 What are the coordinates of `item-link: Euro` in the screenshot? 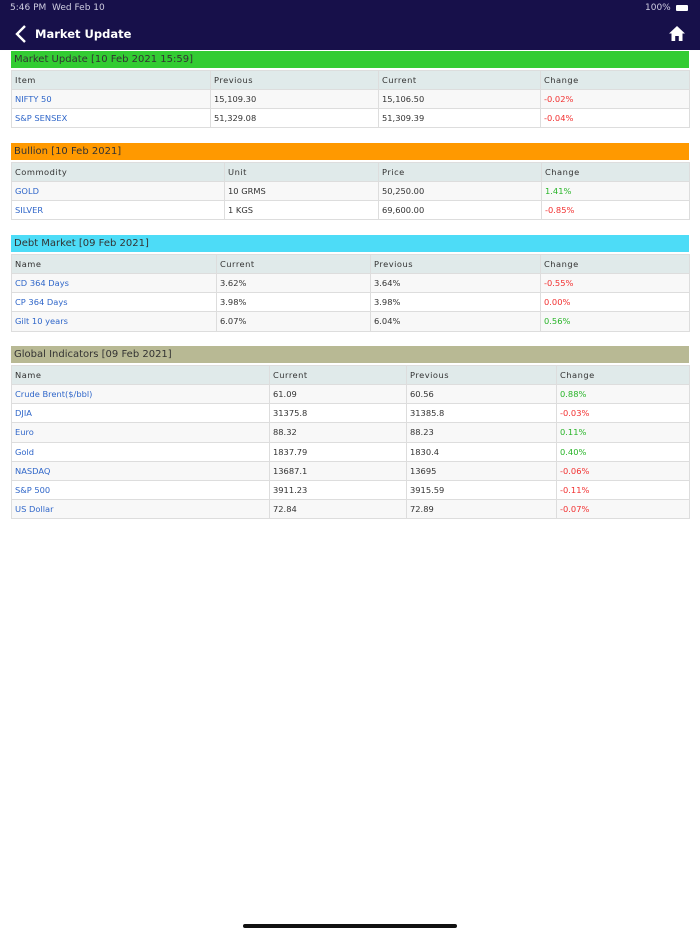 It's located at (140, 432).